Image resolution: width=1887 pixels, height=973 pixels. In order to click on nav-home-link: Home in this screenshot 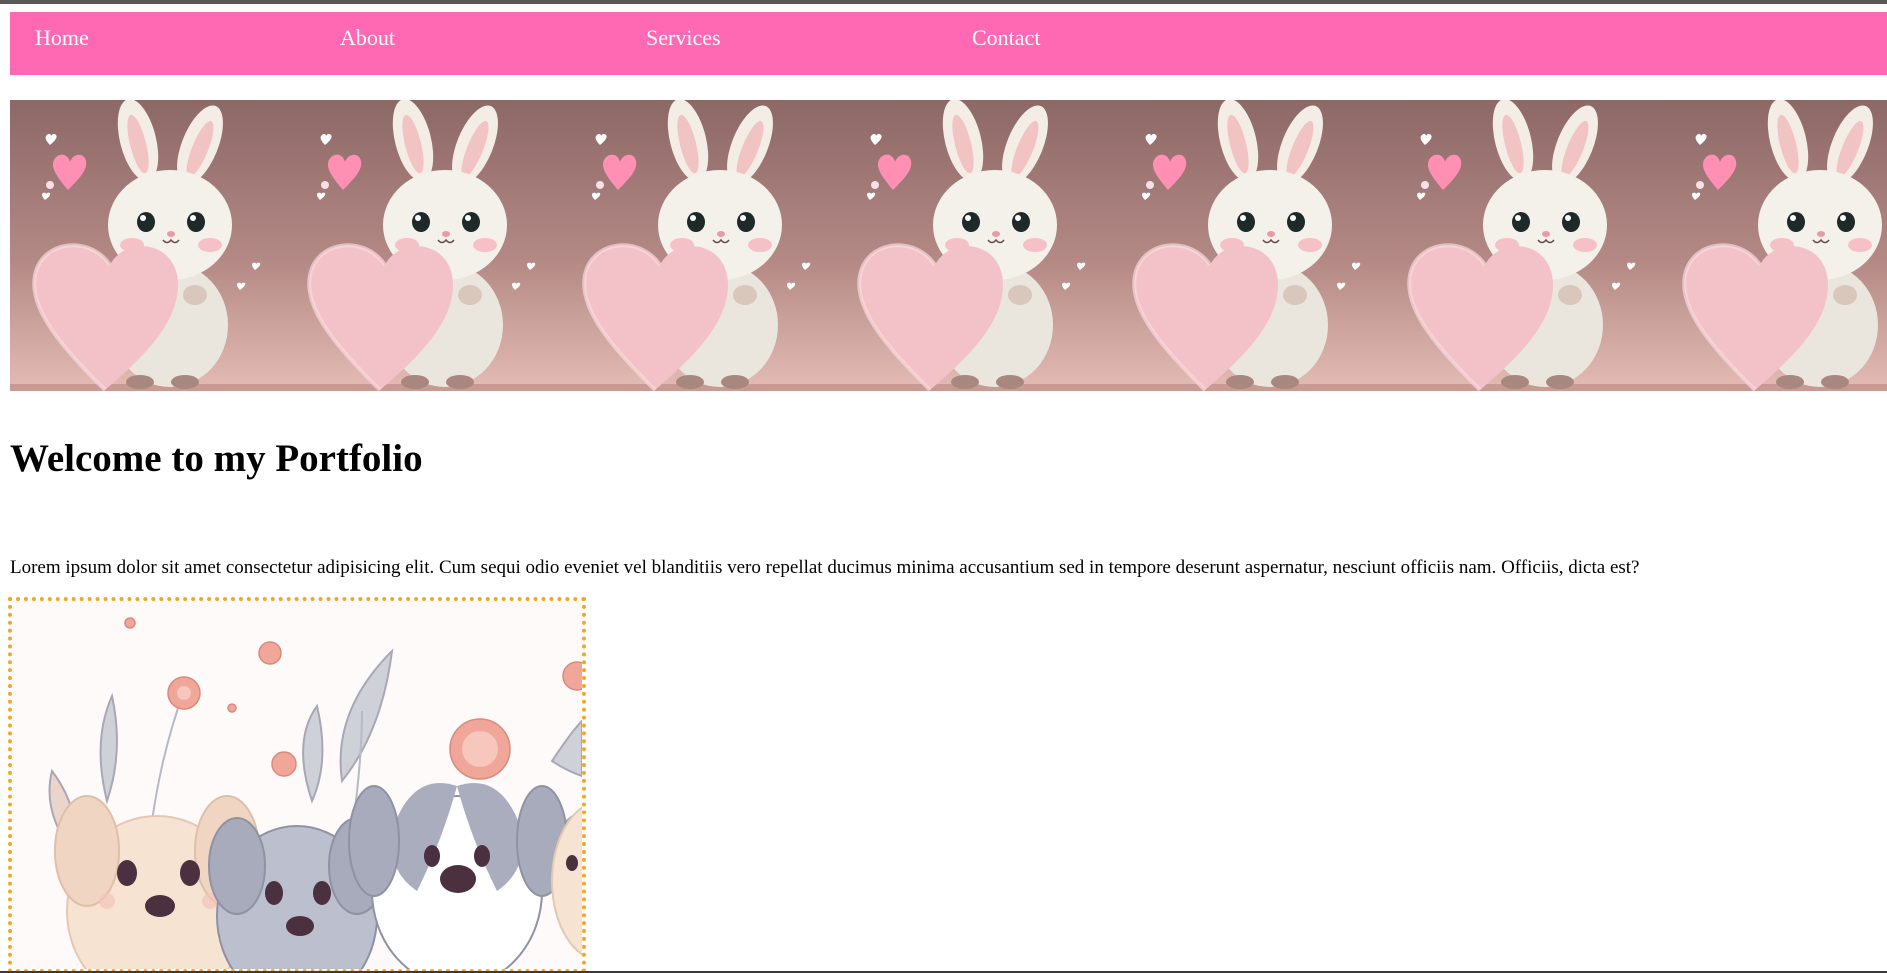, I will do `click(62, 38)`.